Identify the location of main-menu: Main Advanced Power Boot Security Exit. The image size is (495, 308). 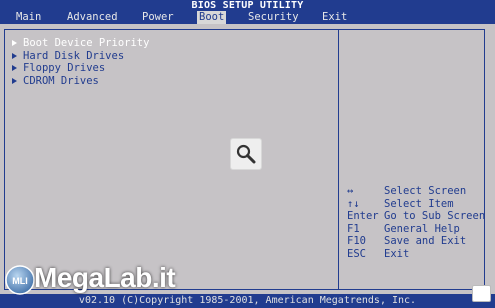
(247, 17).